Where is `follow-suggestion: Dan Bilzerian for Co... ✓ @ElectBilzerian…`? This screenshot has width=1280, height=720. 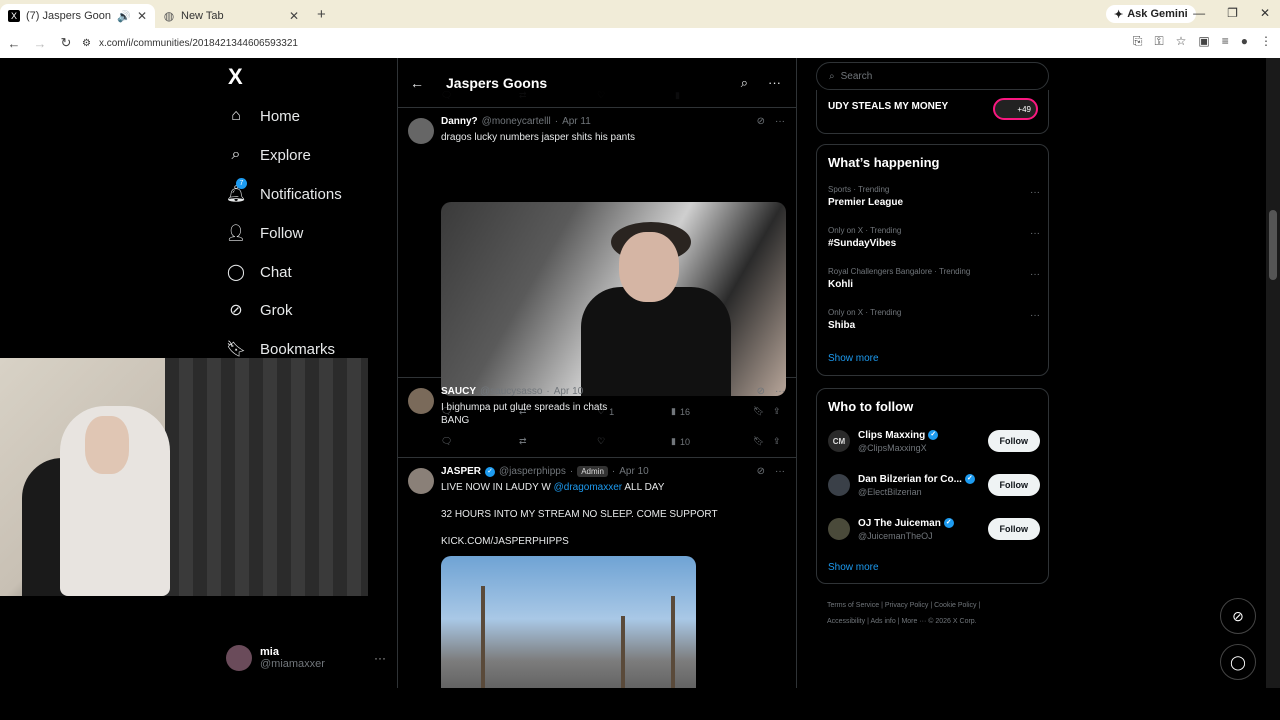
follow-suggestion: Dan Bilzerian for Co... ✓ @ElectBilzerian… is located at coordinates (934, 485).